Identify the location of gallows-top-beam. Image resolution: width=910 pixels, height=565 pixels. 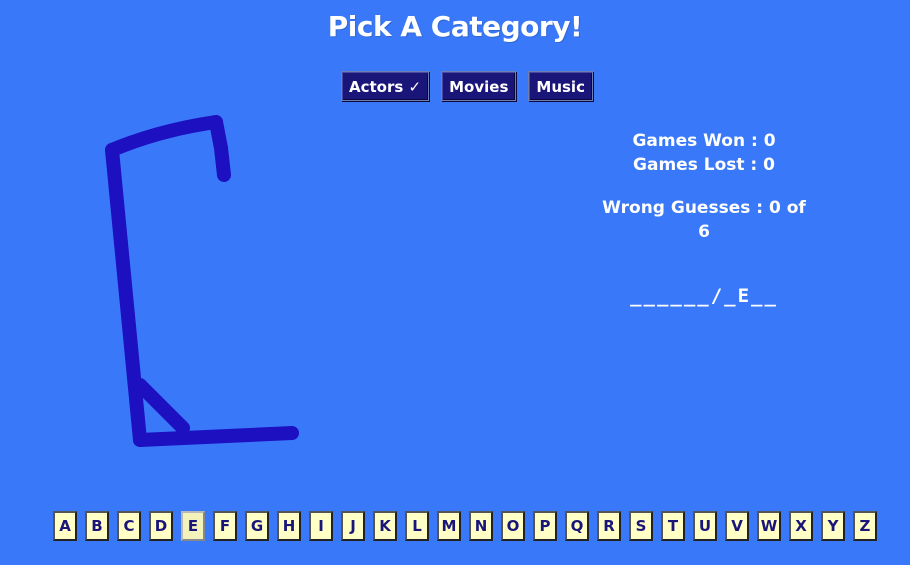
(164, 136).